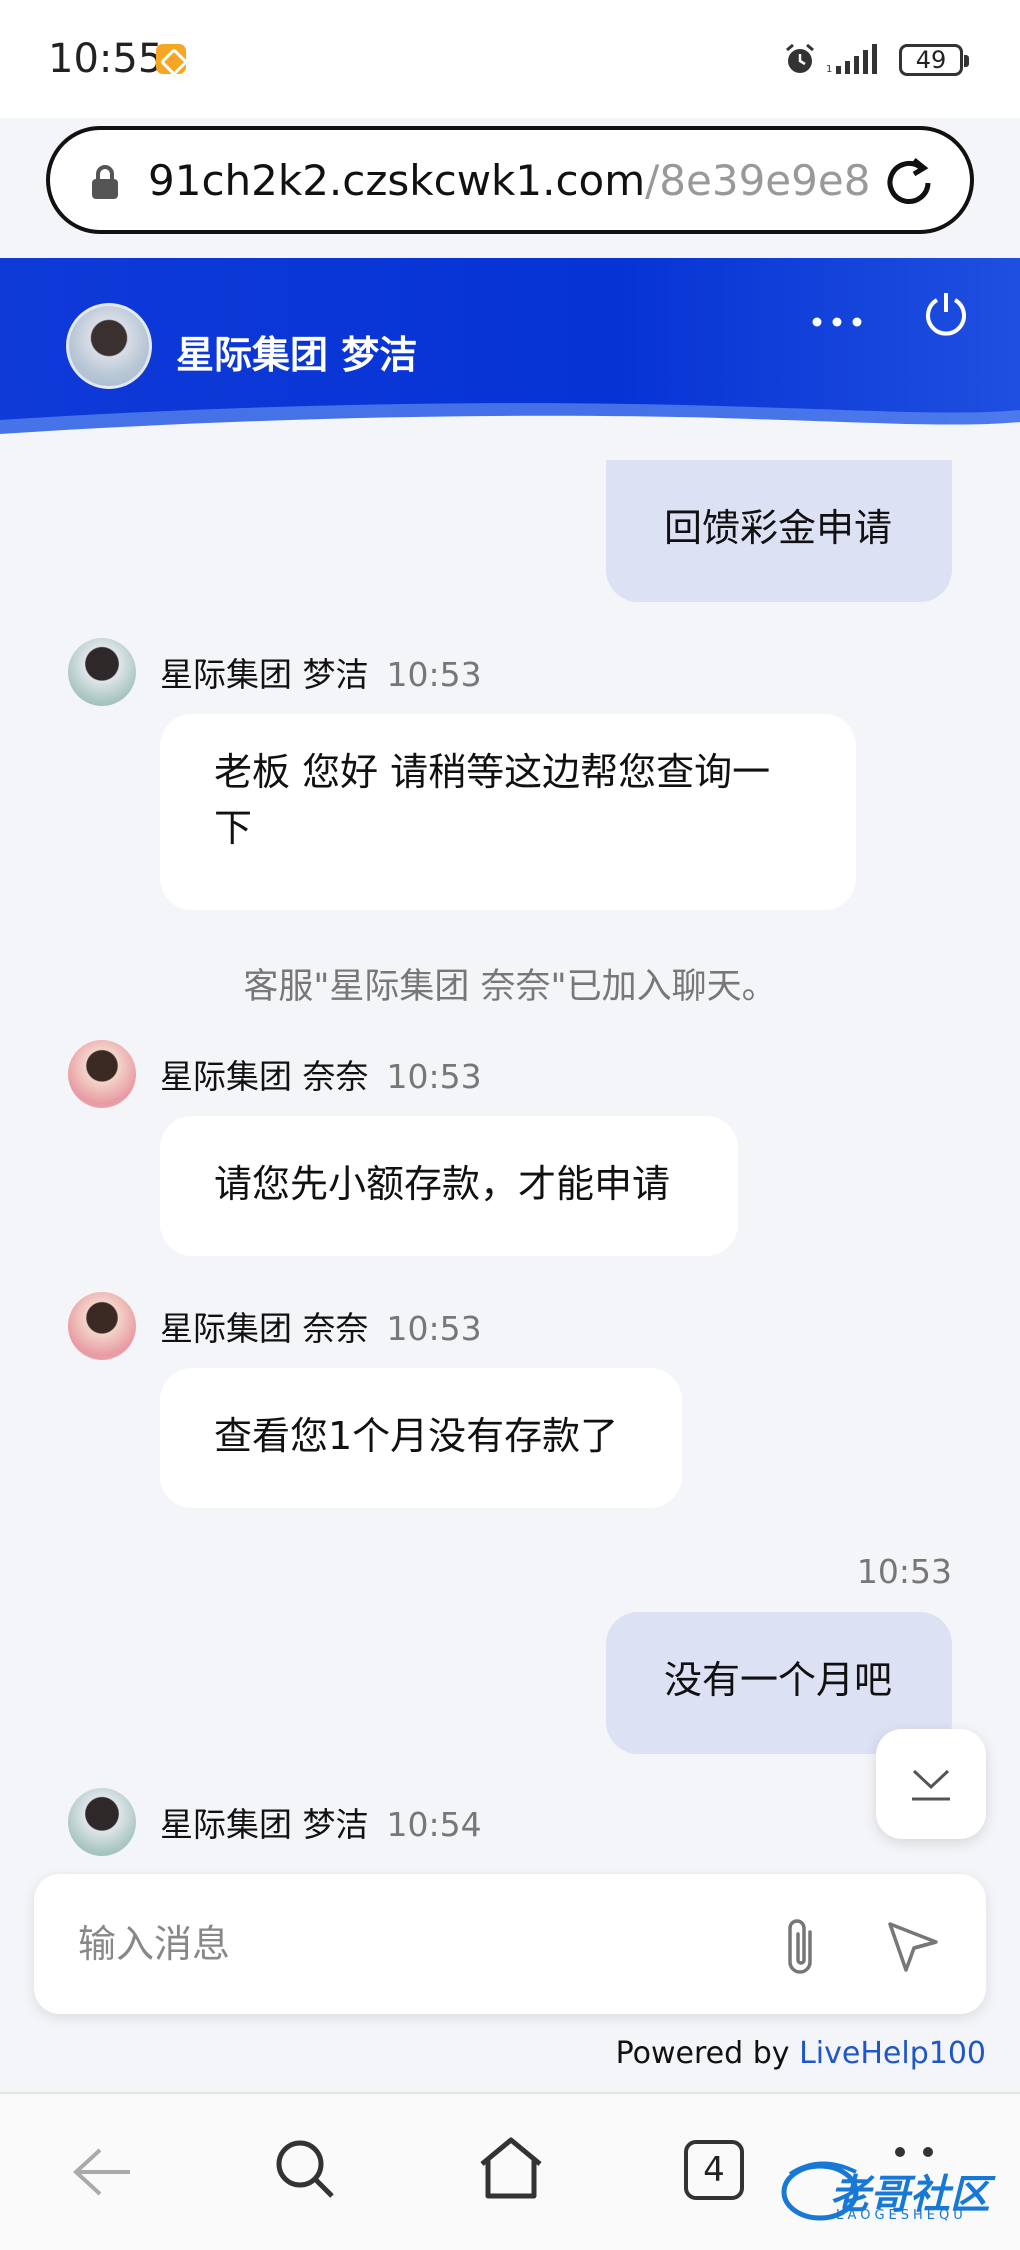 The image size is (1020, 2250). I want to click on powered-brand-link: LiveHelp100, so click(892, 2053).